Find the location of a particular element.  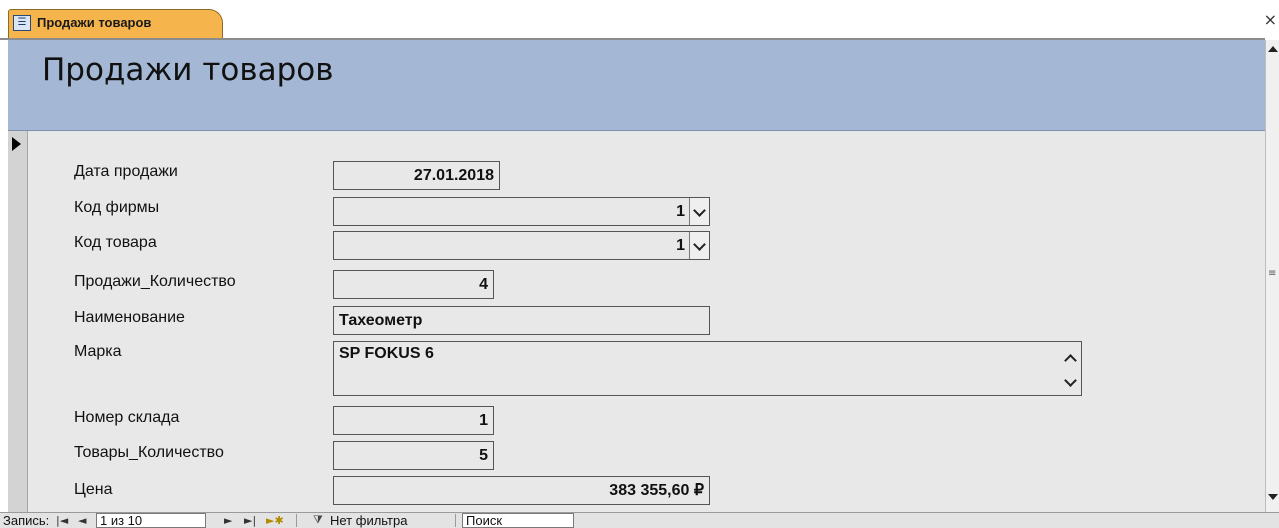

form-icon: ☰ is located at coordinates (22, 23).